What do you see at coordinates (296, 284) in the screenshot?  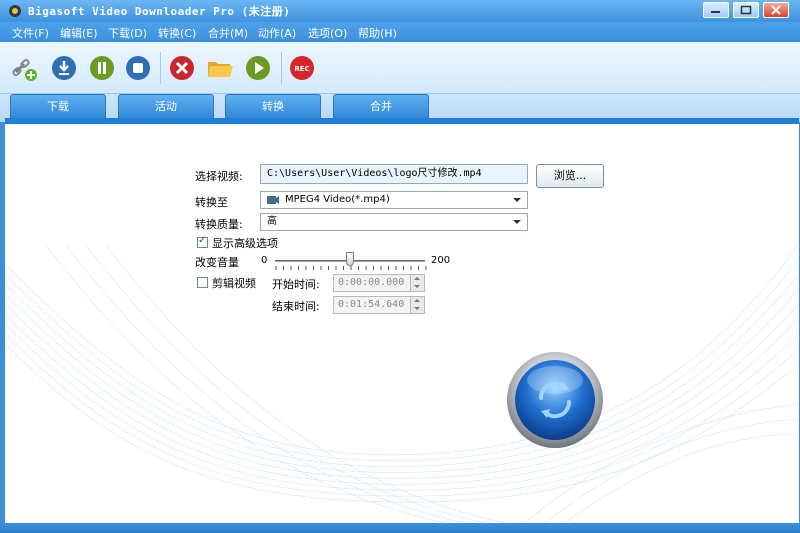 I see `start-time-label: 开始时间:` at bounding box center [296, 284].